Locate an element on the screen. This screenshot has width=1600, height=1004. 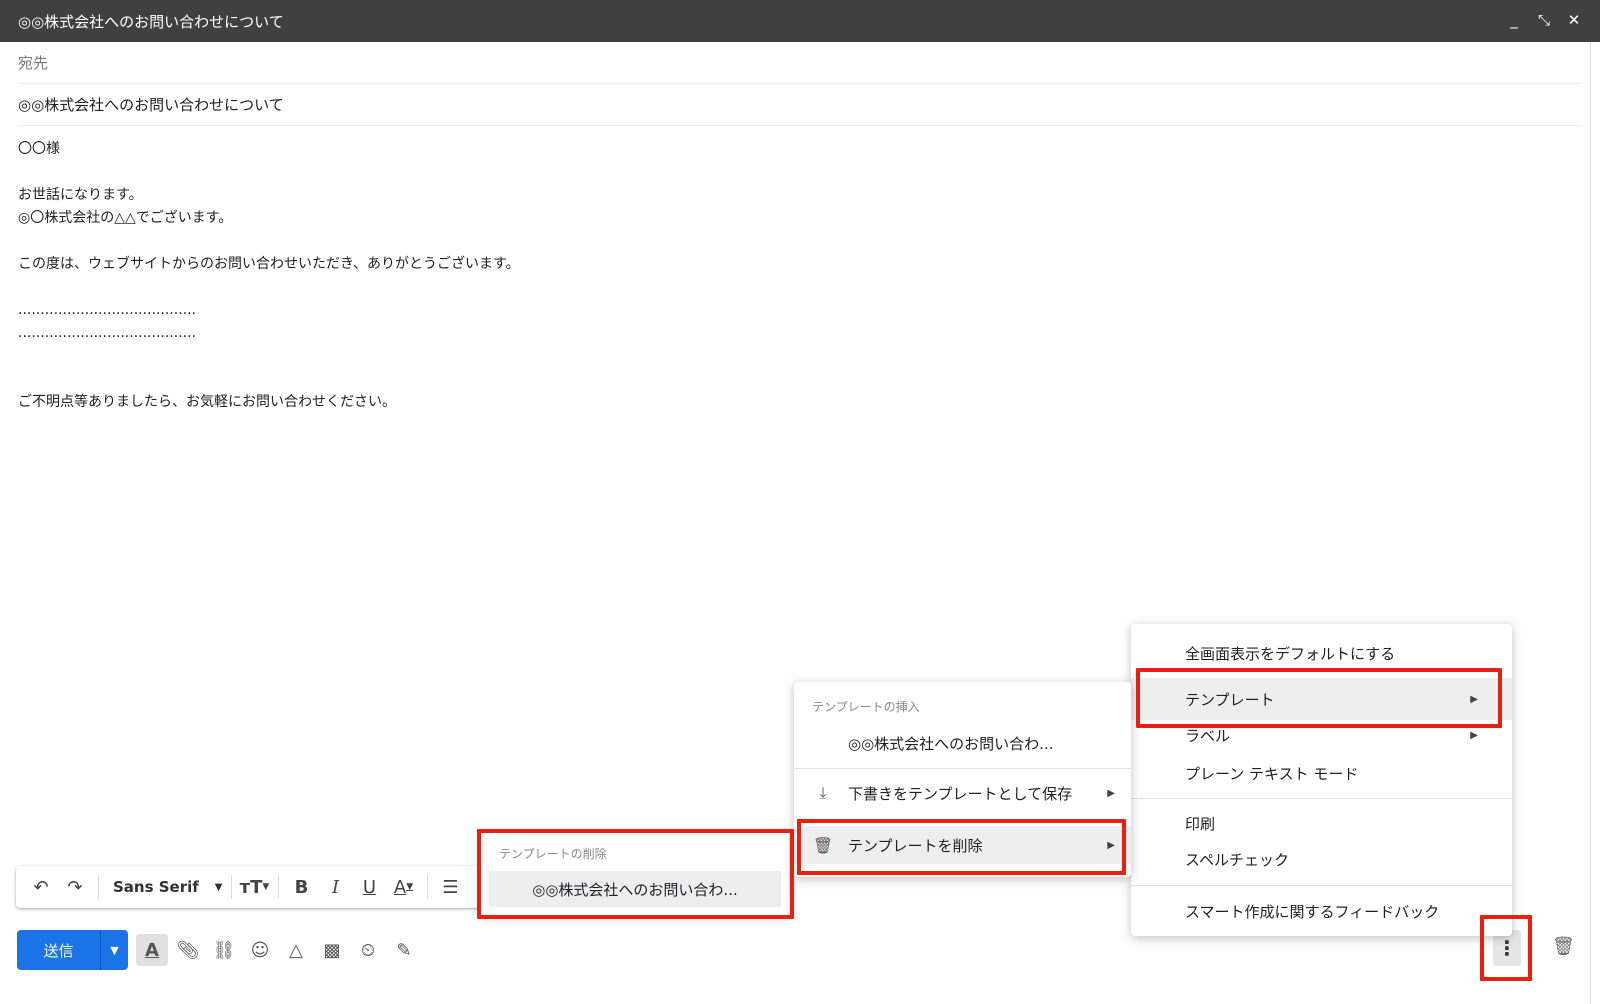
minimize-icon: _ is located at coordinates (1514, 20).